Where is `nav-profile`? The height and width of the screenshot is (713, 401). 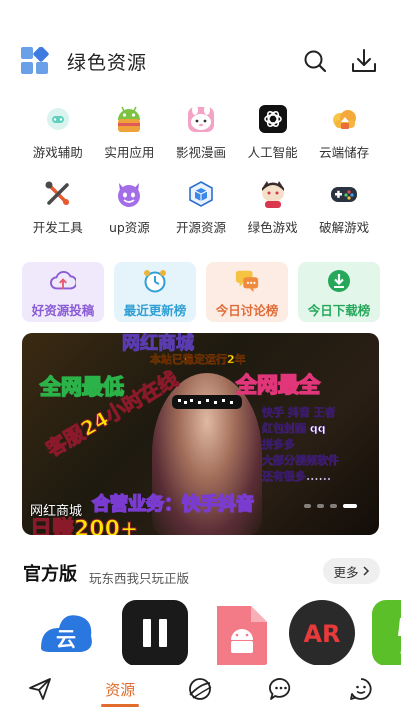
nav-profile is located at coordinates (361, 689).